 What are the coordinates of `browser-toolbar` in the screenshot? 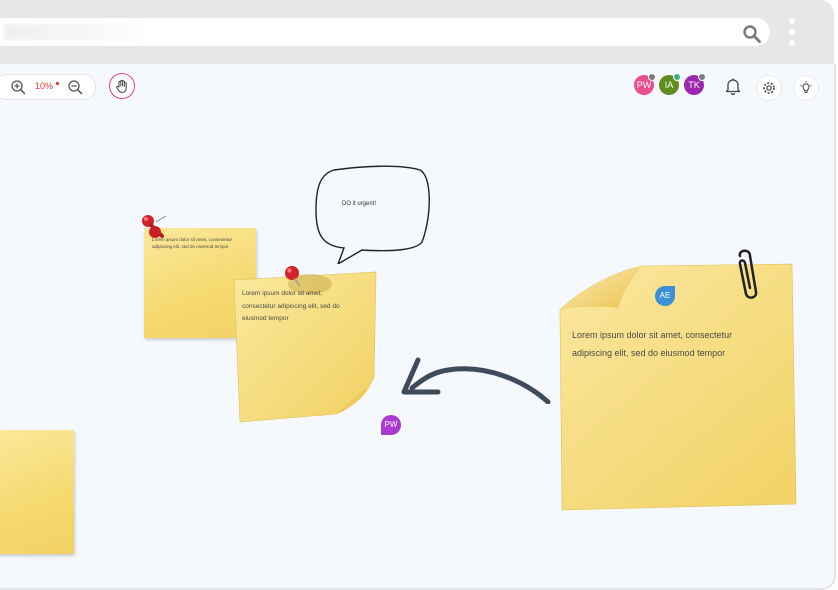 It's located at (417, 32).